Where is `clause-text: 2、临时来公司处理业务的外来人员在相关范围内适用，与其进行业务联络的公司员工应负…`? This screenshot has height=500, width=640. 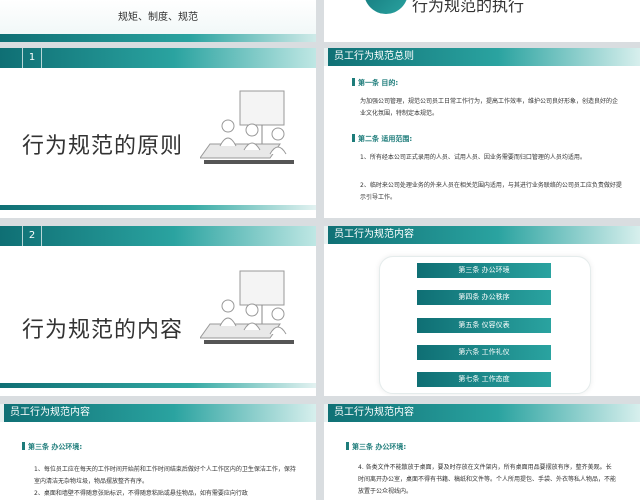
clause-text: 2、临时来公司处理业务的外来人员在相关范围内适用，与其进行业务联络的公司员工应负… is located at coordinates (491, 191).